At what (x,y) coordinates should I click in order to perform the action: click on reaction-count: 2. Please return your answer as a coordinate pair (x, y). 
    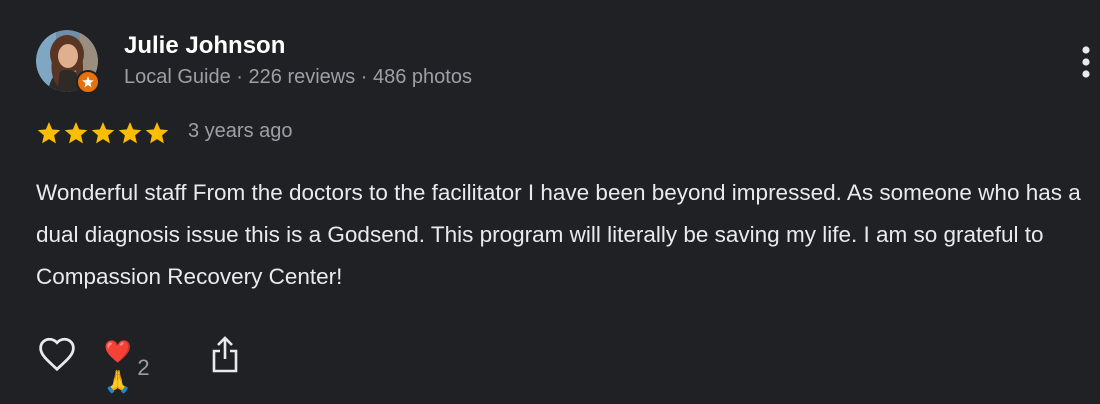
    Looking at the image, I should click on (143, 367).